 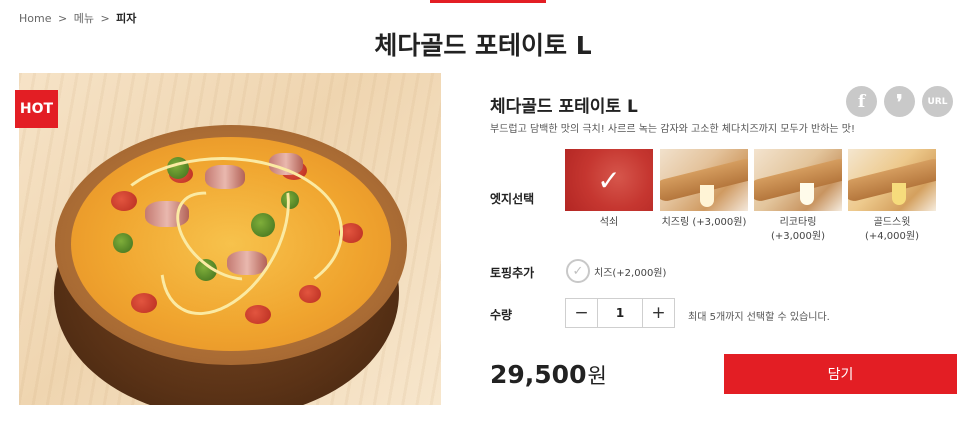 I want to click on edge-option-label: 골드스윗 (+4,000원), so click(x=892, y=230).